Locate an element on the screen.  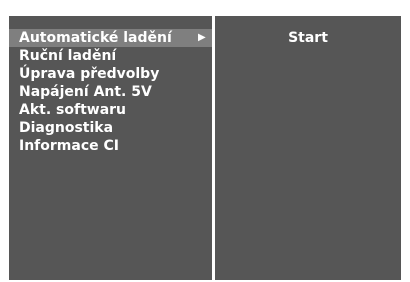
menu-item-antenna-power: Napájení Ant. 5V is located at coordinates (110, 92).